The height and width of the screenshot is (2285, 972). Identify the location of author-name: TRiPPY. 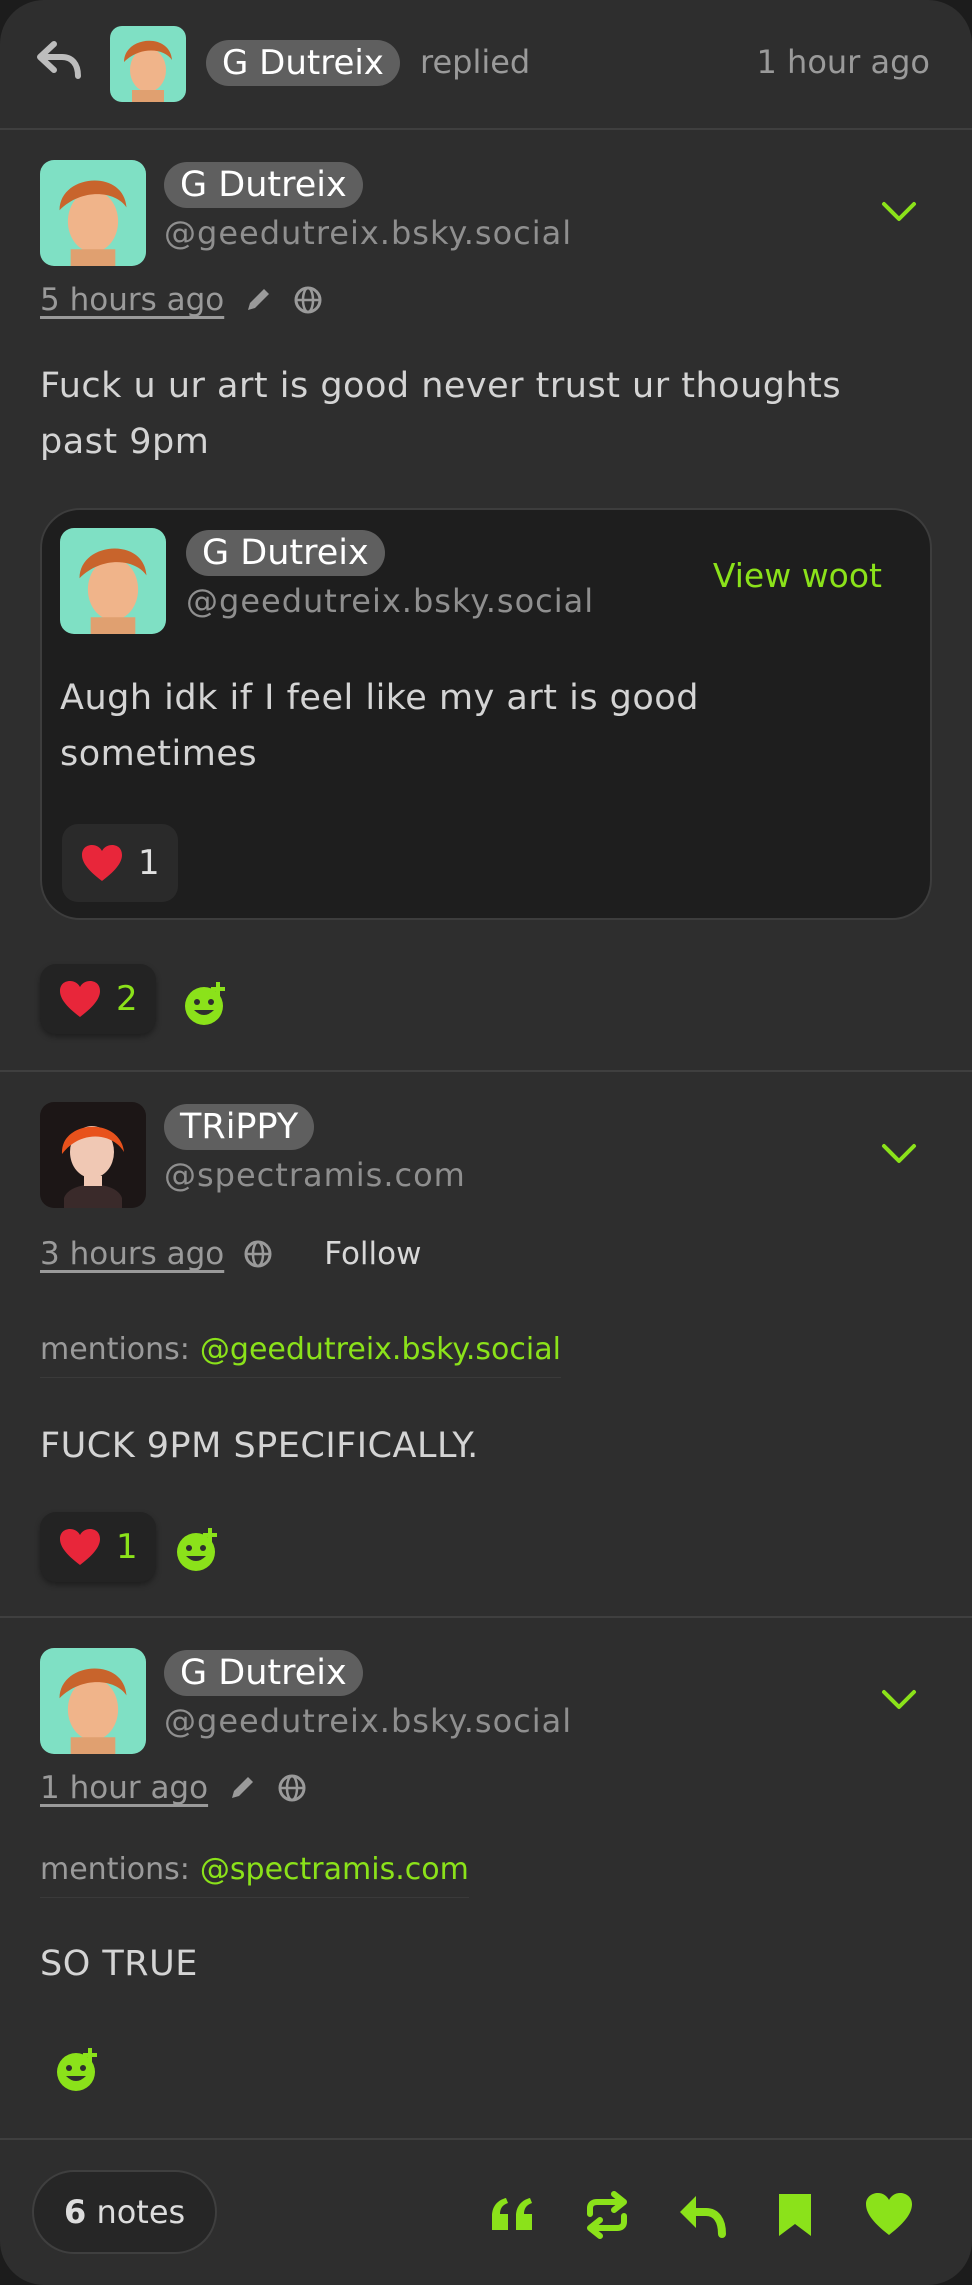
(239, 1127).